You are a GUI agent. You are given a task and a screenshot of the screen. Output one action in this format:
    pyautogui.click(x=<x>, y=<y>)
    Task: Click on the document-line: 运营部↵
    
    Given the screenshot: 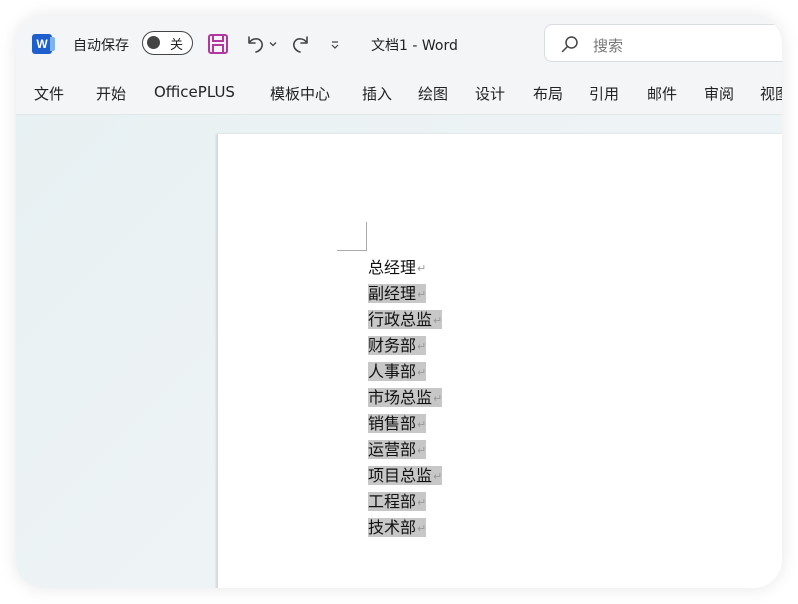 What is the action you would take?
    pyautogui.click(x=405, y=450)
    